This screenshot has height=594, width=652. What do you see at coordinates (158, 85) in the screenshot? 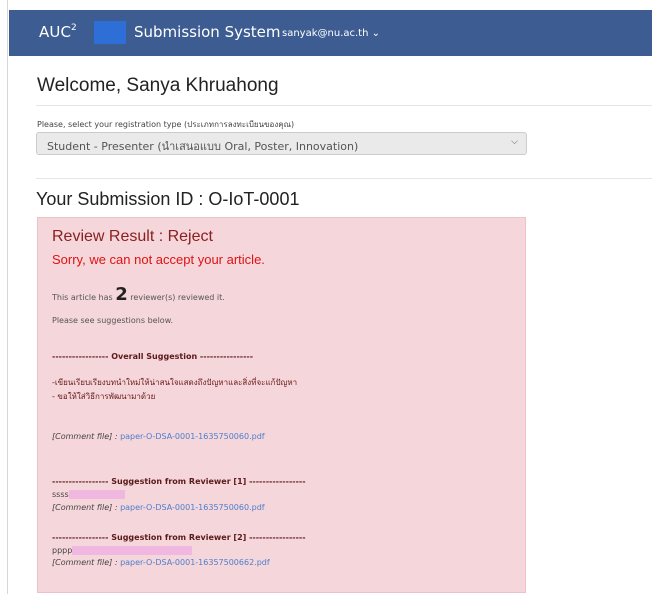
I see `welcome-heading: Welcome, Sanya Khruahong` at bounding box center [158, 85].